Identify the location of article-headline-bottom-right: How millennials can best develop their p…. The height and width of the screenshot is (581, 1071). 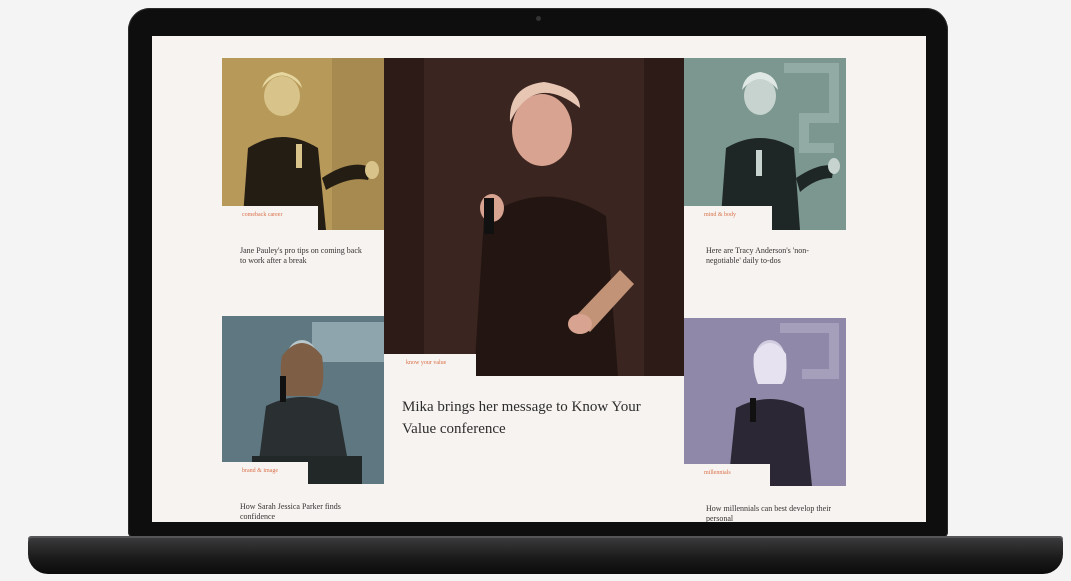
(771, 513).